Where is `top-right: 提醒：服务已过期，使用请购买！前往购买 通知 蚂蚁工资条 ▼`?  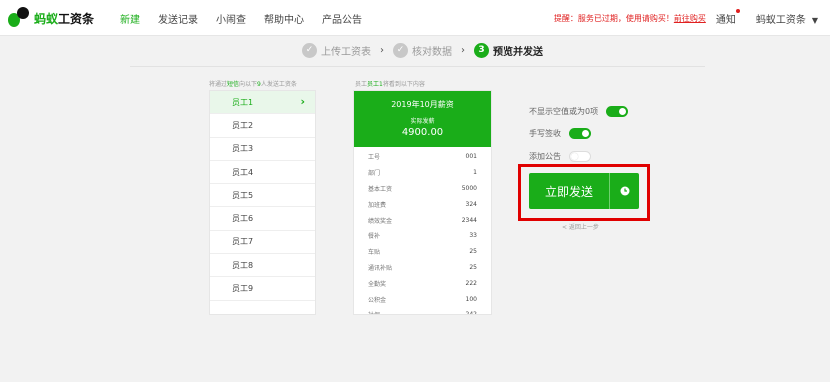 top-right: 提醒：服务已过期，使用请购买！前往购买 通知 蚂蚁工资条 ▼ is located at coordinates (686, 18).